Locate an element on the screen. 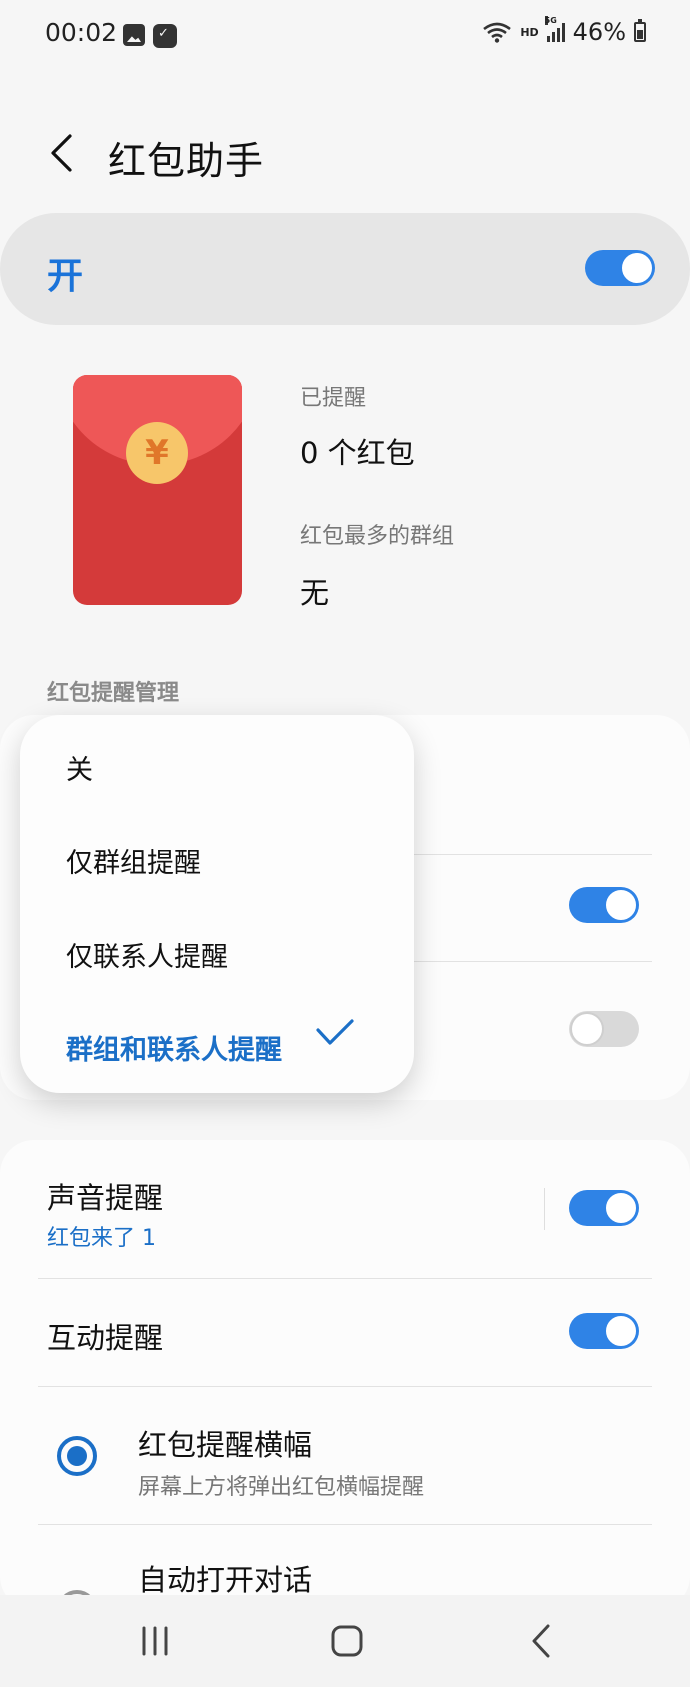 The height and width of the screenshot is (1687, 690). banner-subtitle: 屏幕上方将弹出红包横幅提醒 is located at coordinates (281, 1487).